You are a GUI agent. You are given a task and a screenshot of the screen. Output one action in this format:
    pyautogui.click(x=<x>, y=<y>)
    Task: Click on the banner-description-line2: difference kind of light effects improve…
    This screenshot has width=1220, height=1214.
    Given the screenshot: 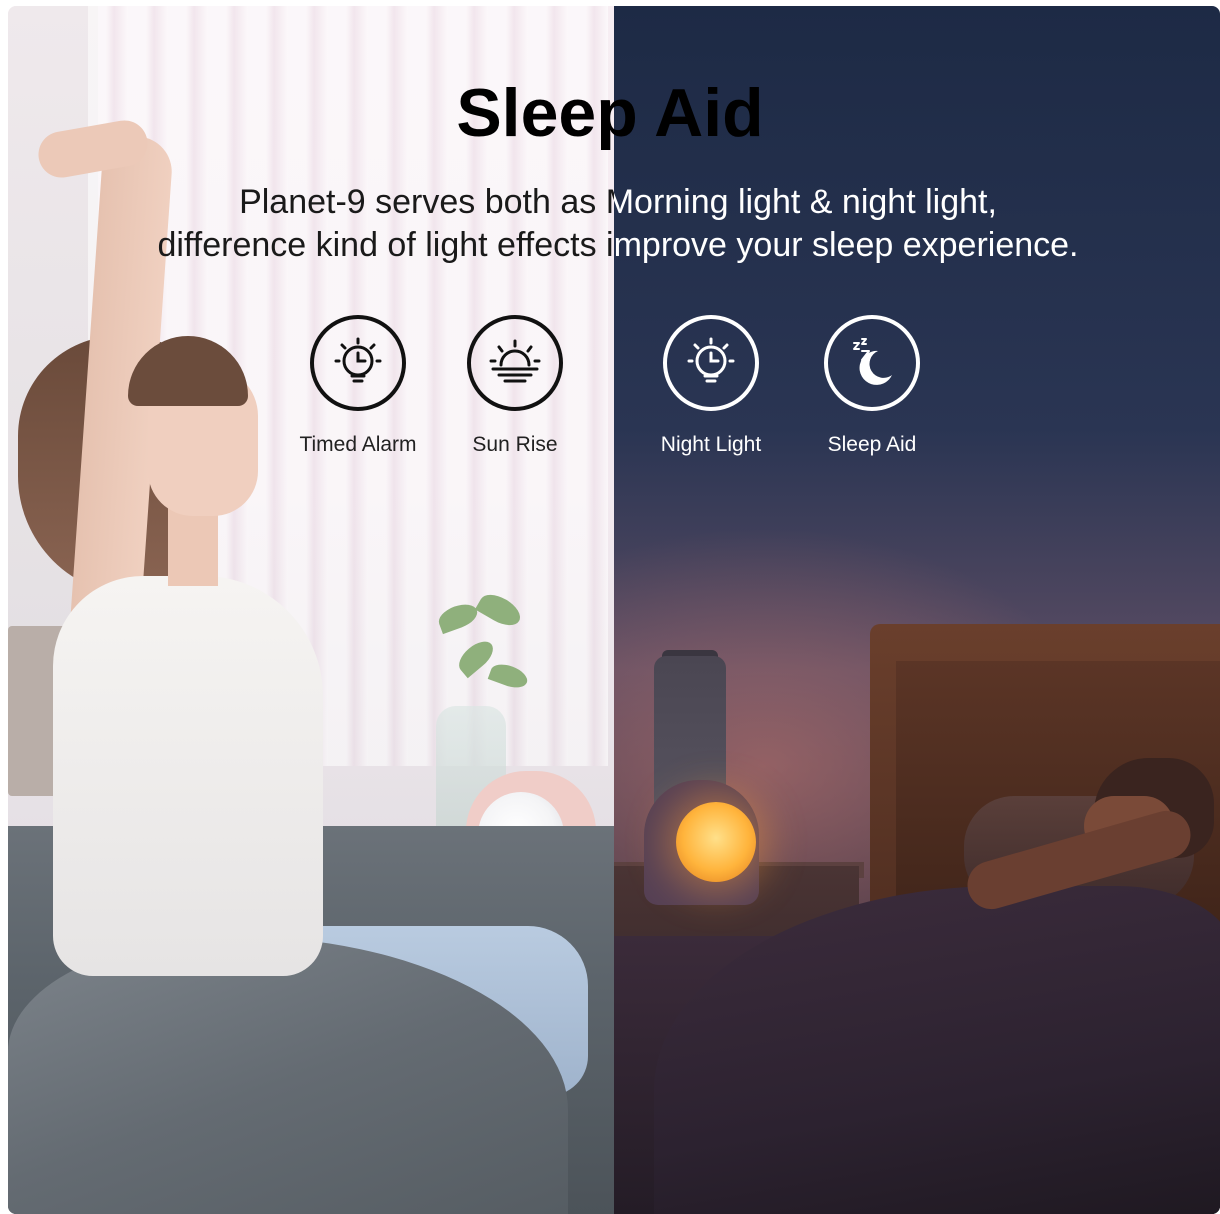 What is the action you would take?
    pyautogui.click(x=385, y=245)
    